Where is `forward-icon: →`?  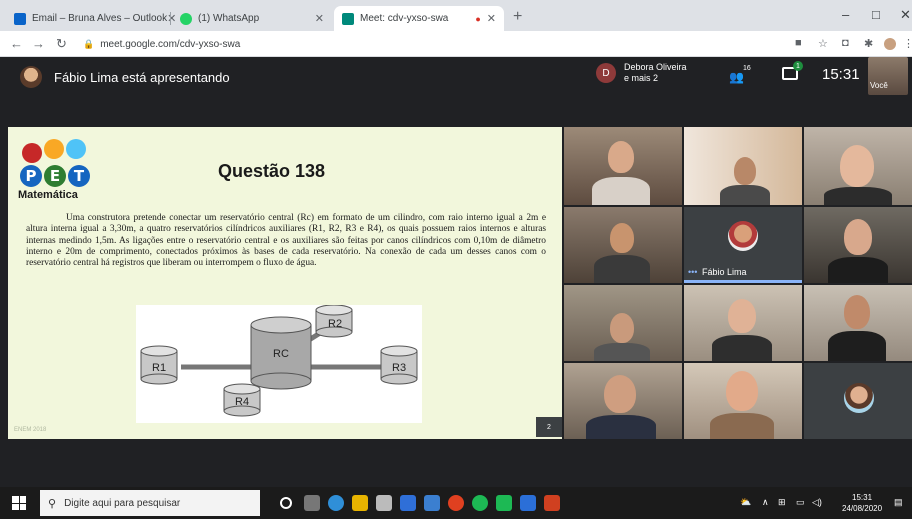
forward-icon: → is located at coordinates (38, 43).